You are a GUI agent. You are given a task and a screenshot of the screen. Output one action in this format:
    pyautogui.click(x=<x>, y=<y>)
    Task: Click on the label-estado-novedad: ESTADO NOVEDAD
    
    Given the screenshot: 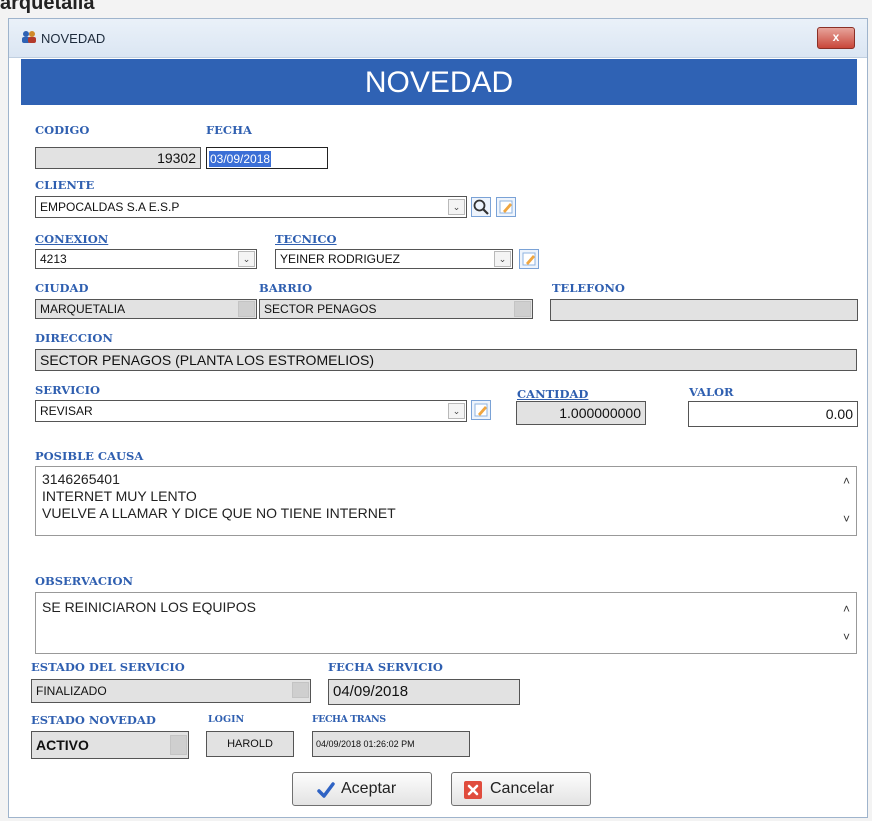 What is the action you would take?
    pyautogui.click(x=93, y=720)
    